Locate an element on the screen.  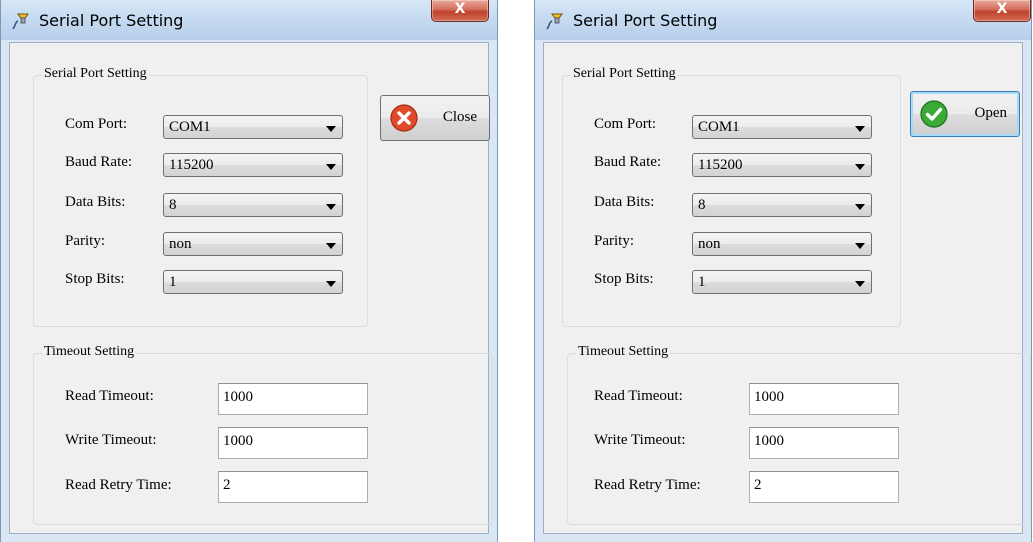
close-port-button: Close is located at coordinates (435, 118).